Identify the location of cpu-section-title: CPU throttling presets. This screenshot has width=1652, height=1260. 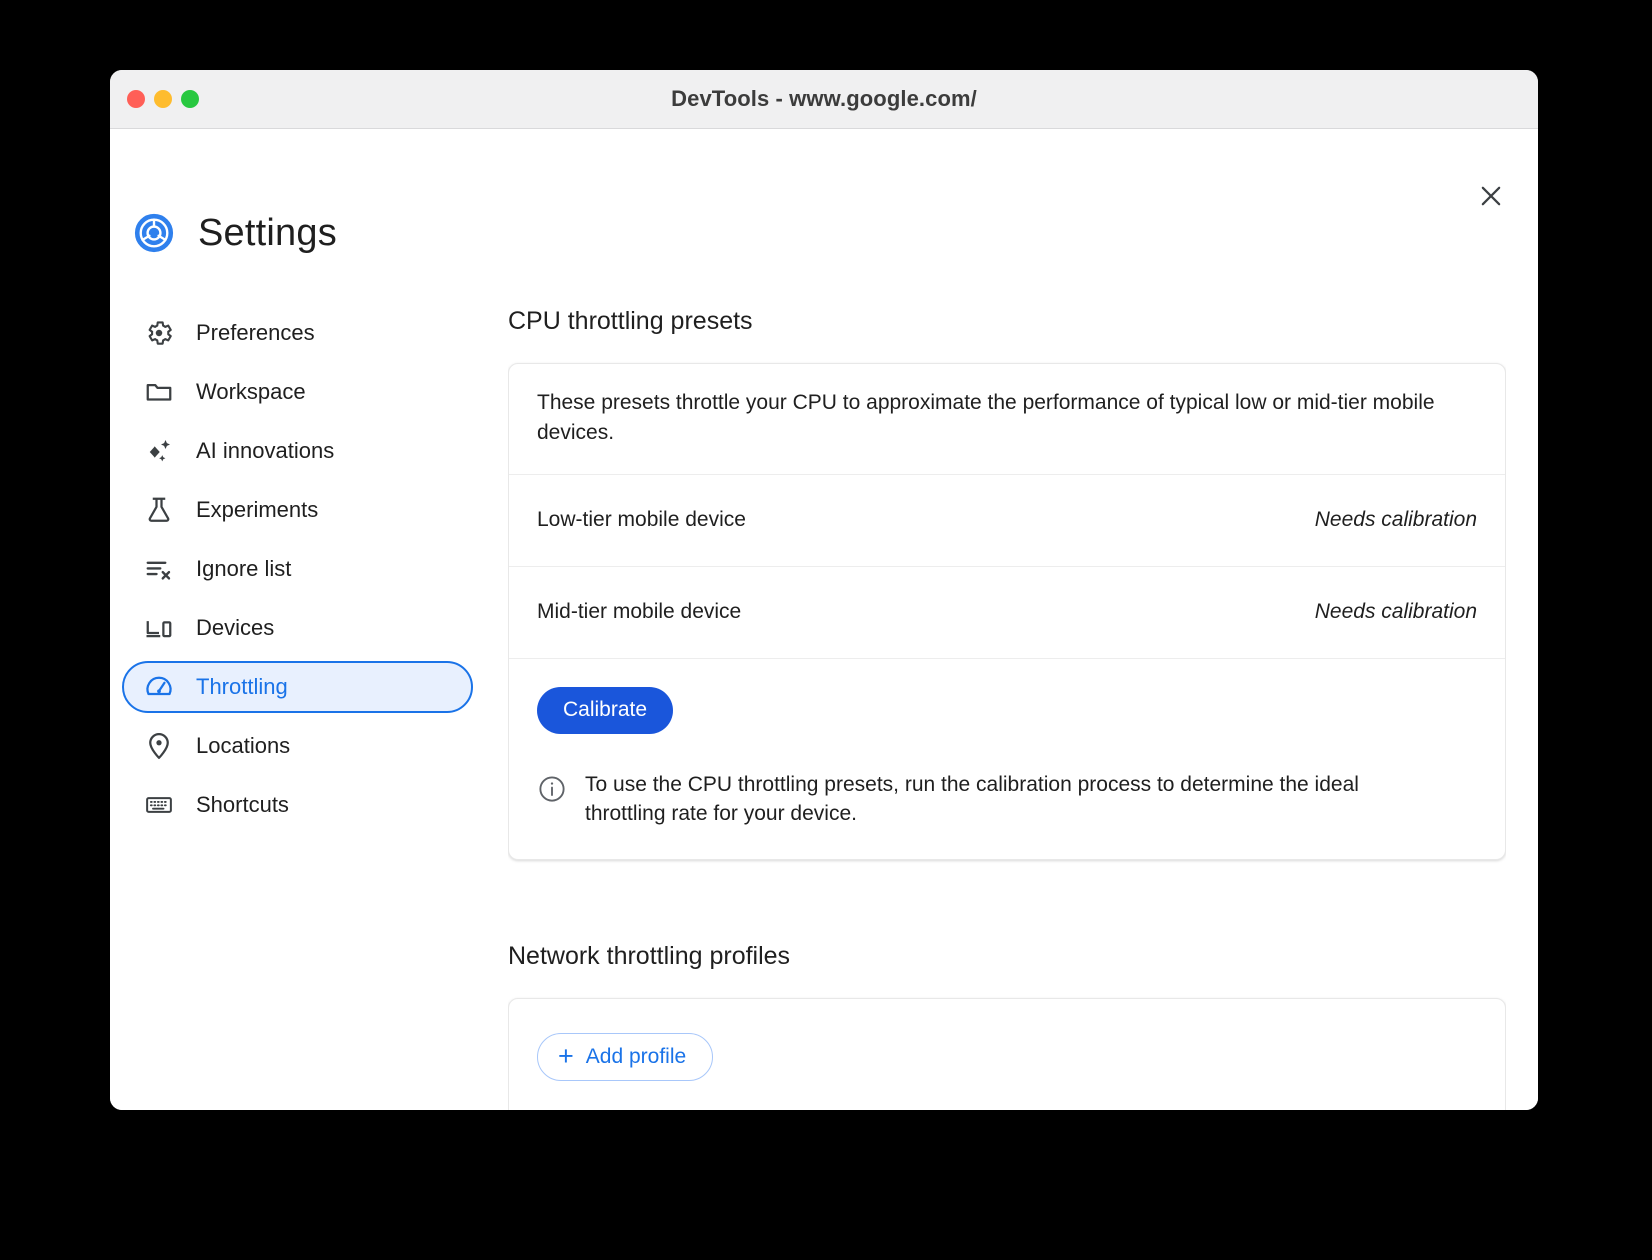
(630, 321).